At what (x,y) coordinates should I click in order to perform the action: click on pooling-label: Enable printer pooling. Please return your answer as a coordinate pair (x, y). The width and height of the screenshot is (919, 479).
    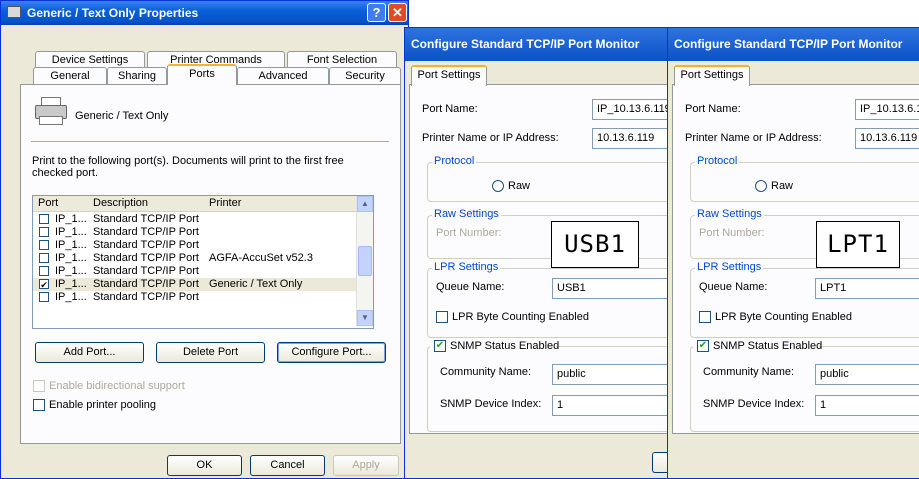
    Looking at the image, I should click on (103, 405).